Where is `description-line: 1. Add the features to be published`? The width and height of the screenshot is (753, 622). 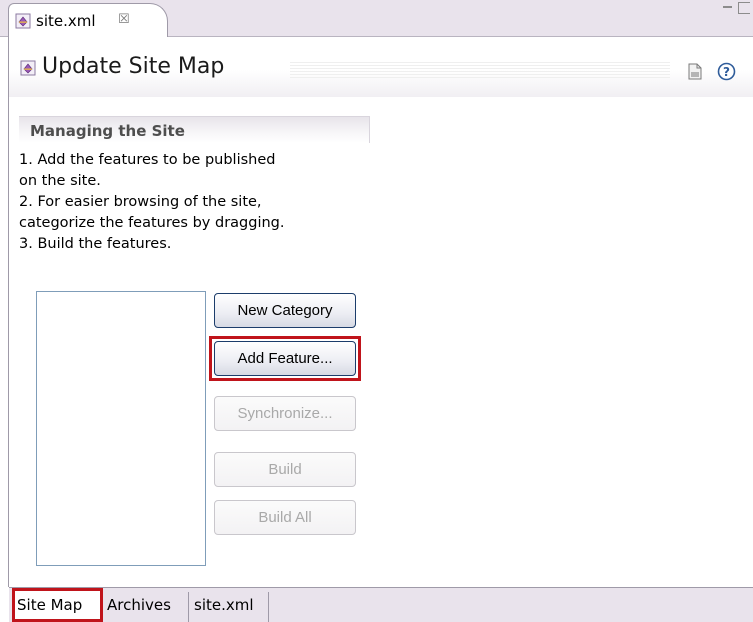
description-line: 1. Add the features to be published is located at coordinates (147, 160).